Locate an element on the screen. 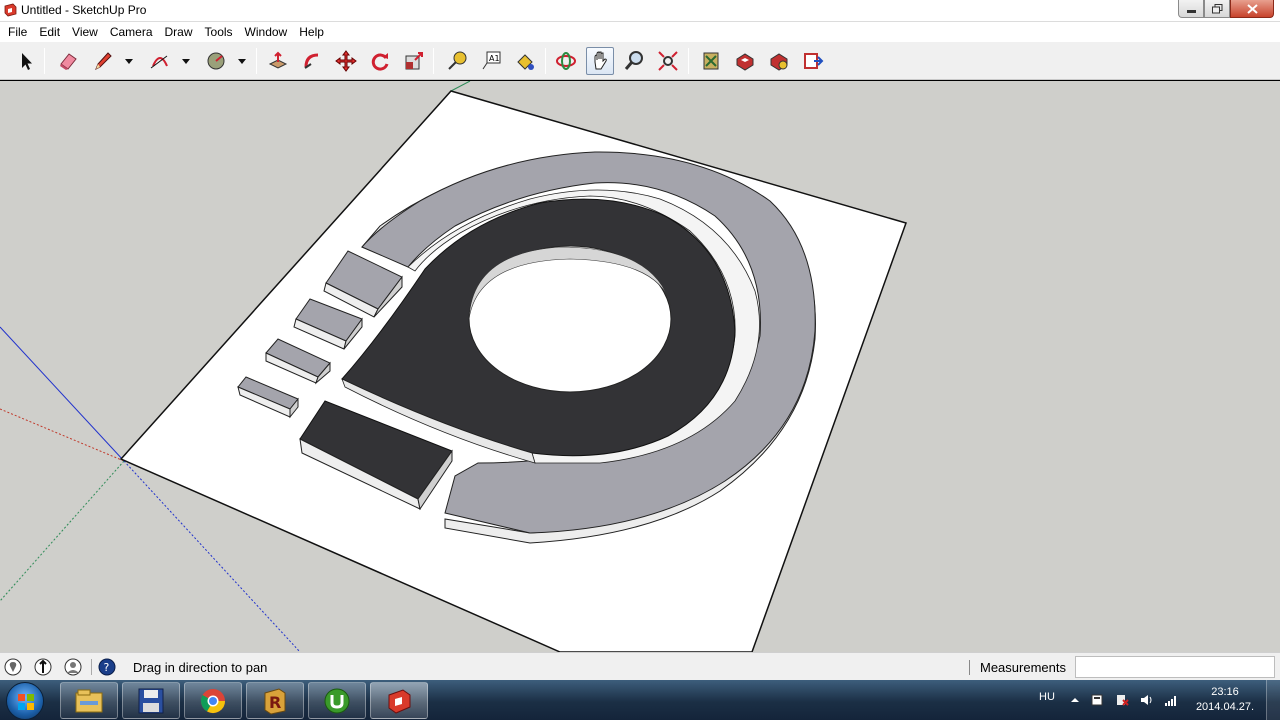  shape-dropdown-icon is located at coordinates (242, 61).